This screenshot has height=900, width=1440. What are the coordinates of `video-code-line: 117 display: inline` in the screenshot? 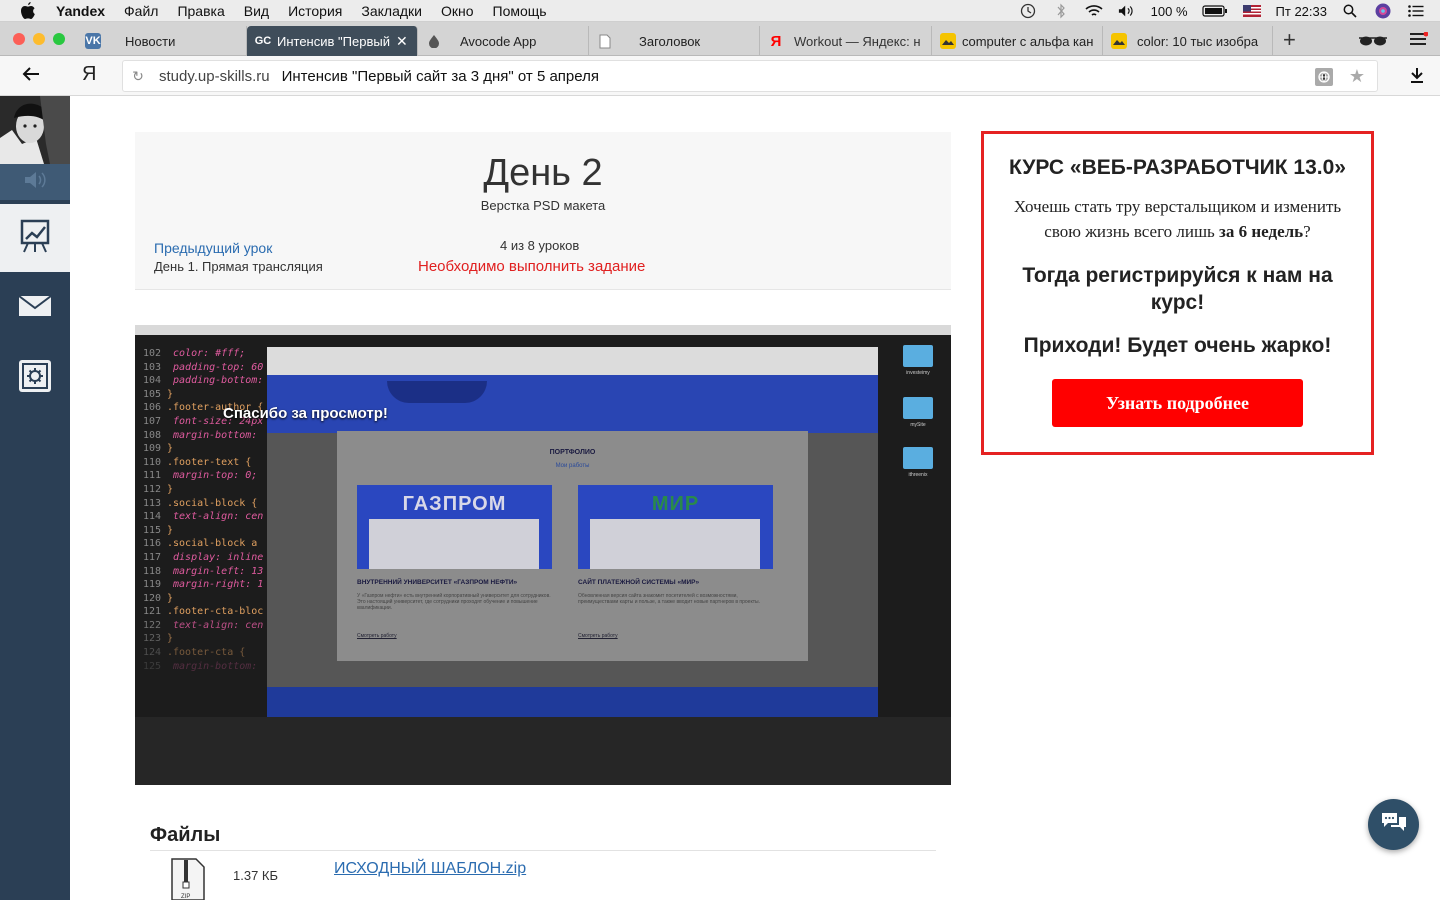 It's located at (202, 558).